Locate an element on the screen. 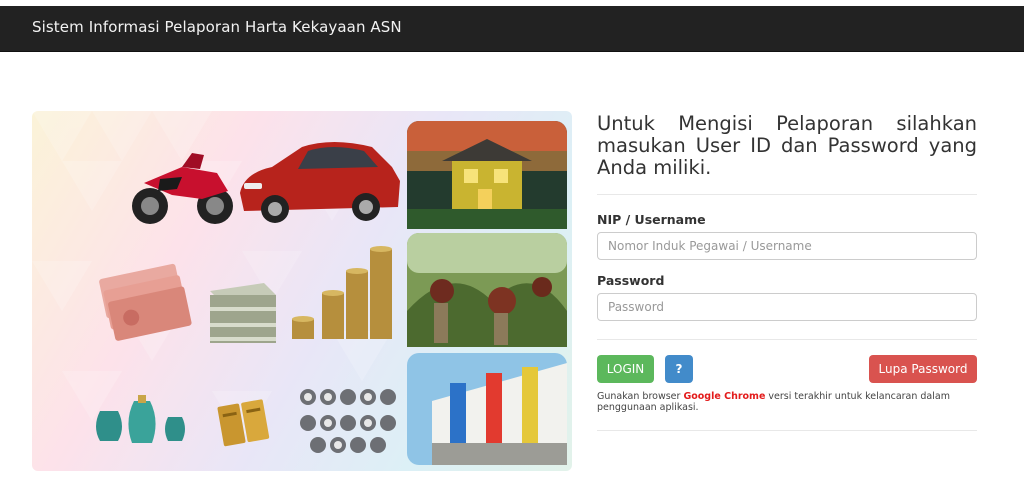 The image size is (1024, 488). username-input is located at coordinates (787, 246).